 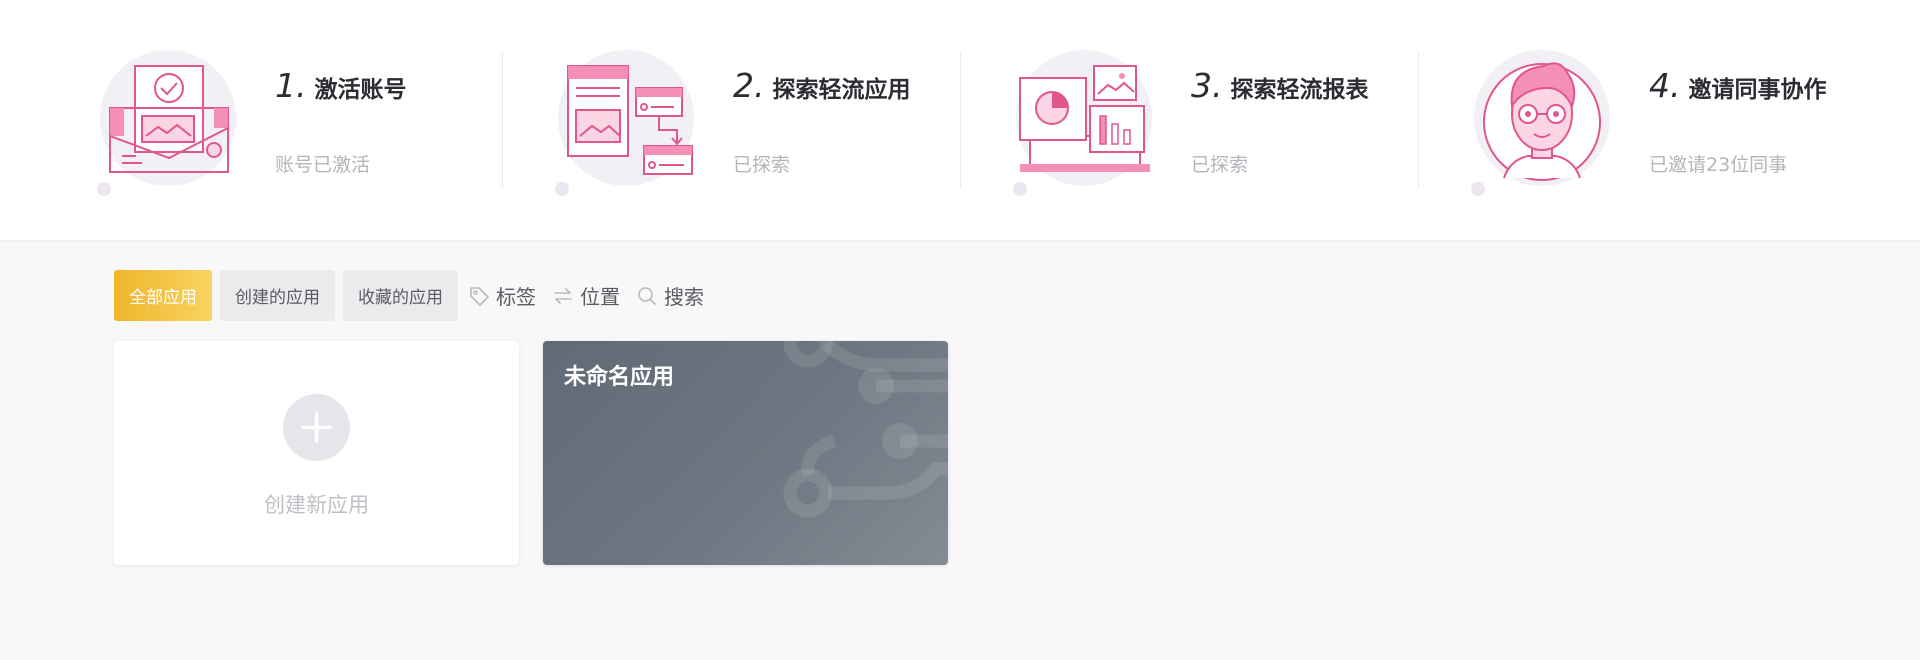 I want to click on step-activate-account: 1. 激活账号 账号已激活, so click(x=274, y=120).